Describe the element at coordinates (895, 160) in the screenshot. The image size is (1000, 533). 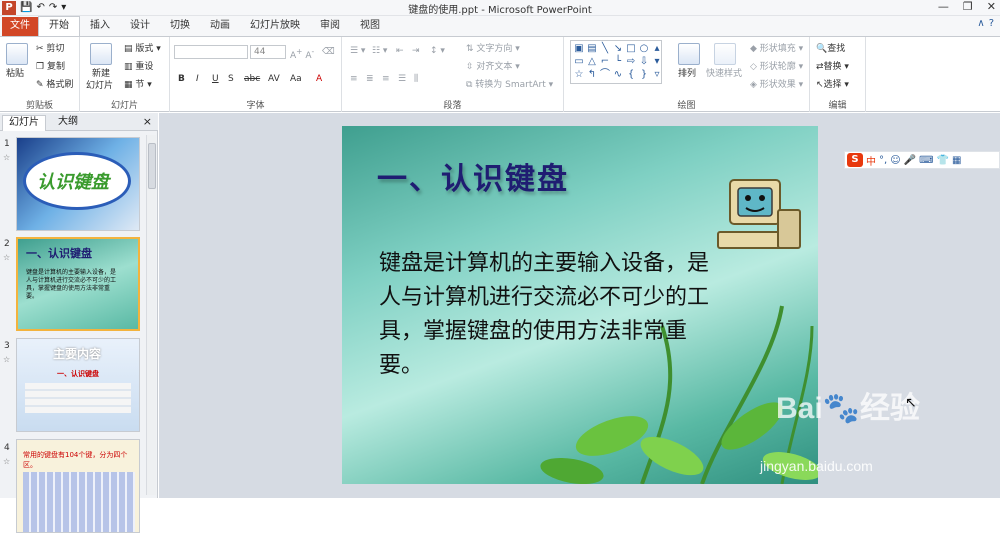
I see `emoji-icon: ☺` at that location.